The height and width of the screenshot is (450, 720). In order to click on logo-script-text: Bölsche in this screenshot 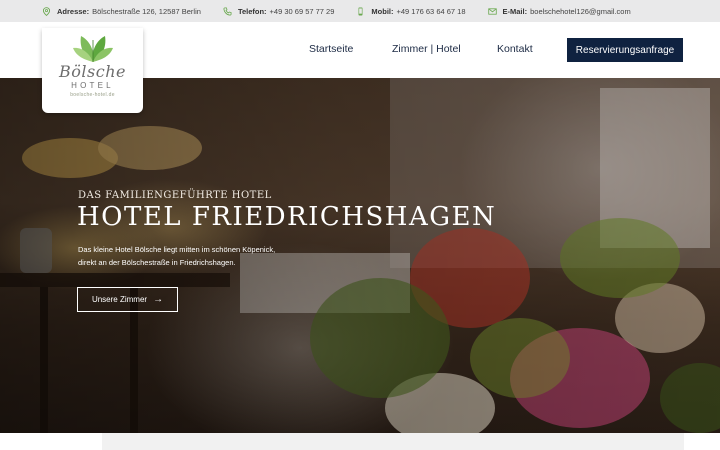, I will do `click(92, 71)`.